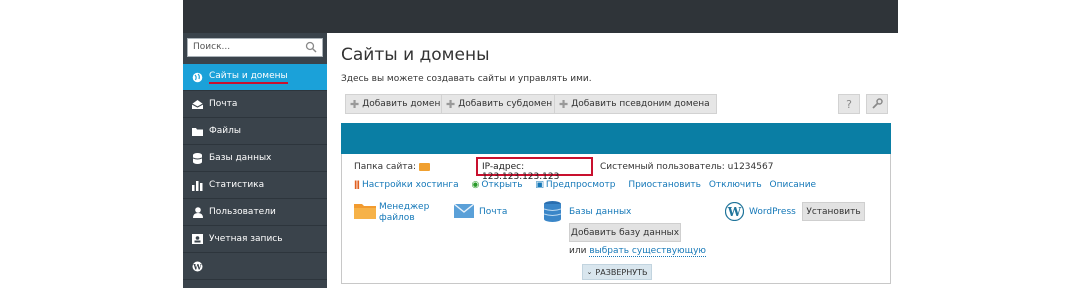  What do you see at coordinates (589, 272) in the screenshot?
I see `chevron-down-icon: ⌄` at bounding box center [589, 272].